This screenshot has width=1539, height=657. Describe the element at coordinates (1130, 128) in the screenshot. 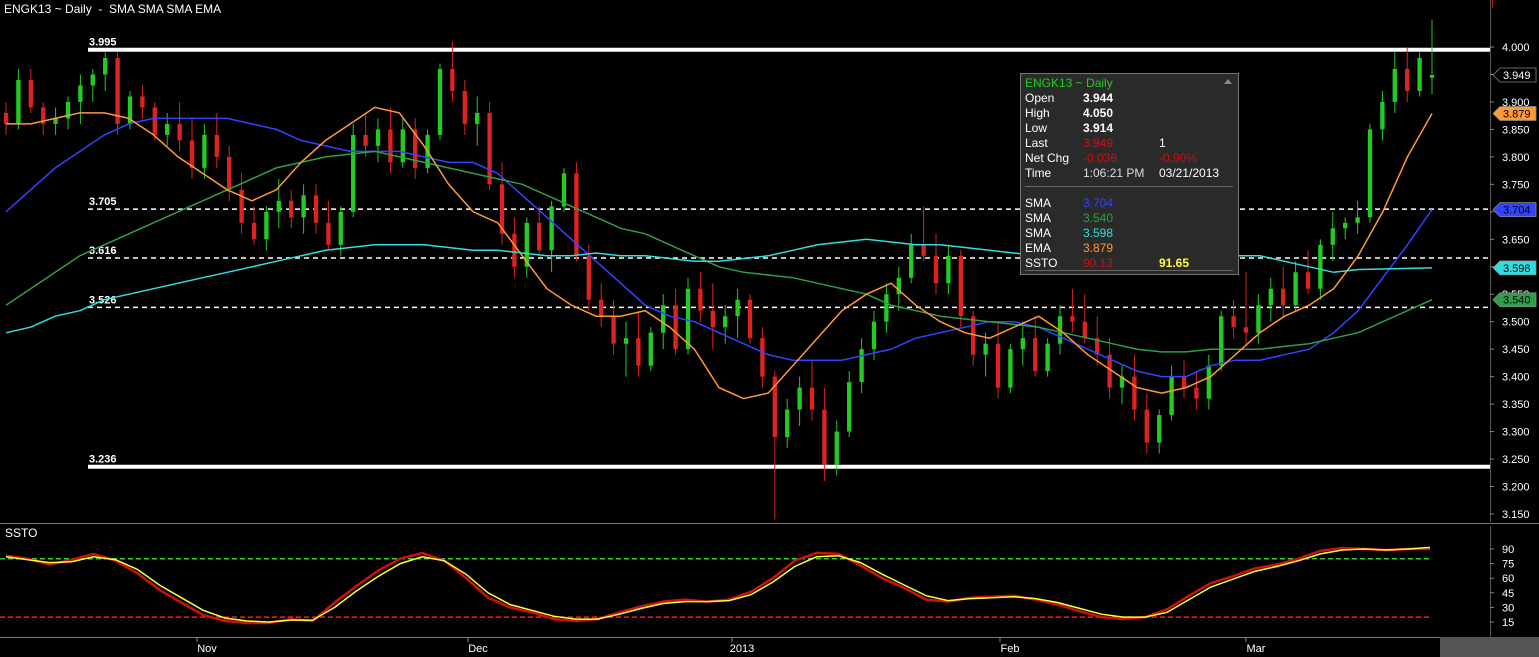

I see `tooltip-row: Low 3.914` at that location.